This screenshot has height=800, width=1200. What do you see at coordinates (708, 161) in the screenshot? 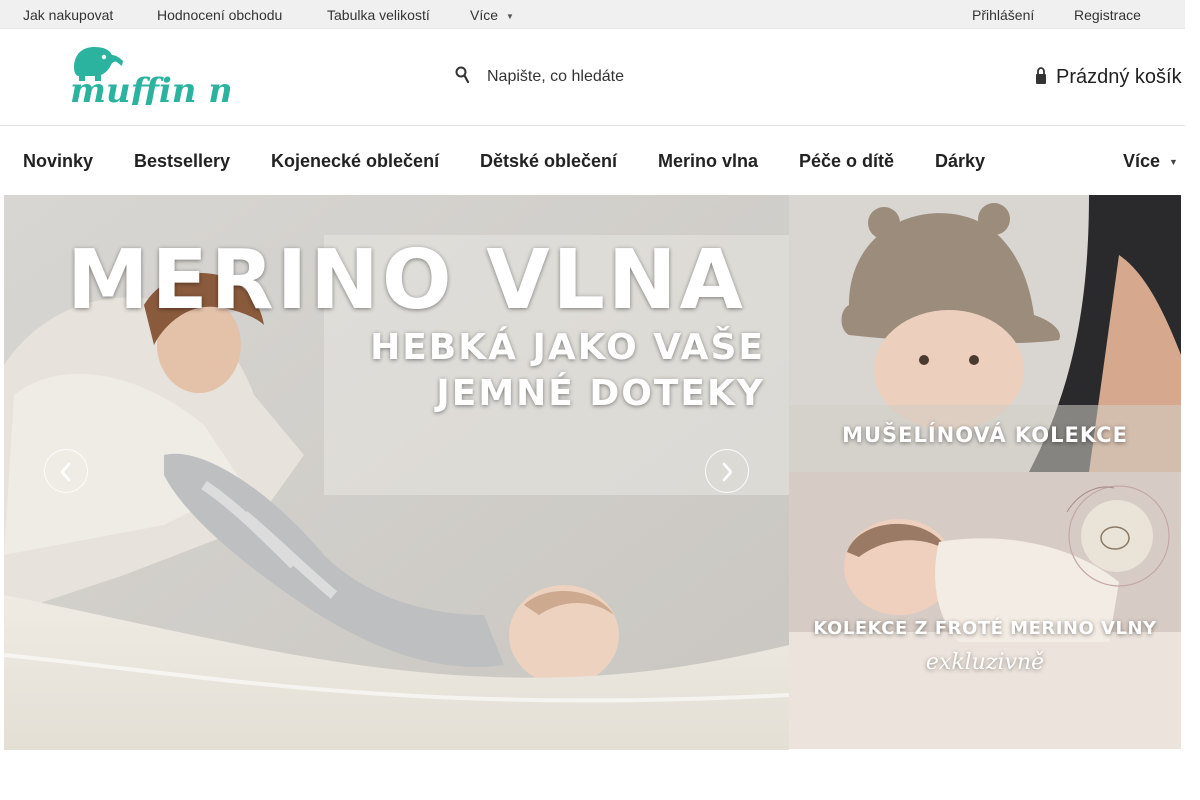
I see `nav-item-merino-vlna: Merino vlna` at bounding box center [708, 161].